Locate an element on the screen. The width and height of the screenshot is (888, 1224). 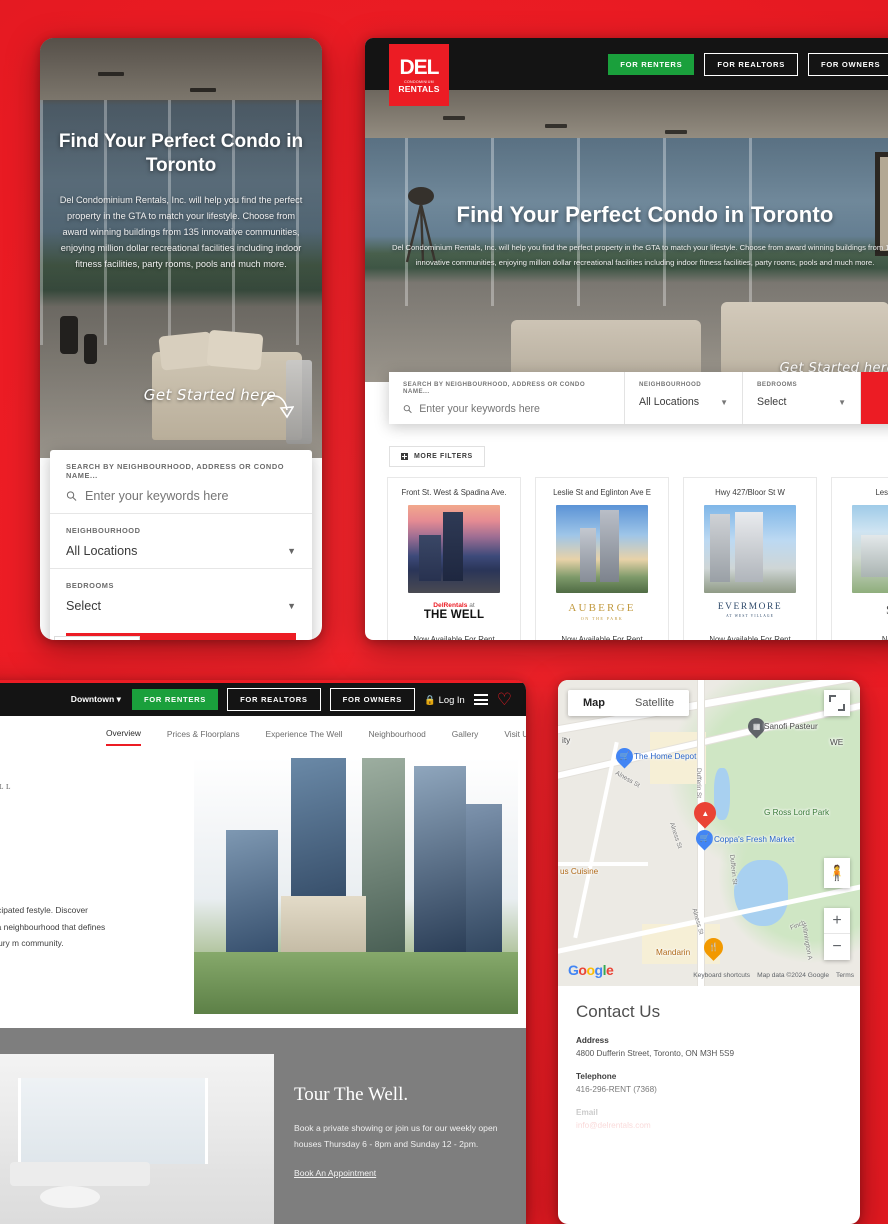
card-brand-top-delrentals: DelRentals is located at coordinates (450, 605).